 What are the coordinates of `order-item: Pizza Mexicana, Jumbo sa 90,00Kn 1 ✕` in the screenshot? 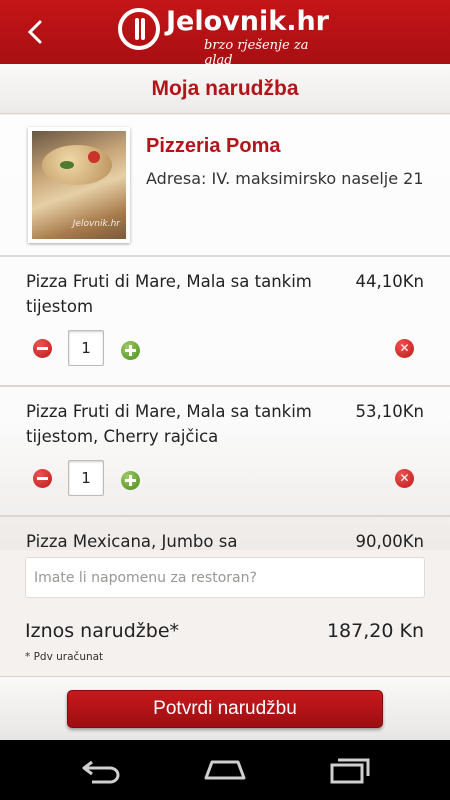 It's located at (225, 533).